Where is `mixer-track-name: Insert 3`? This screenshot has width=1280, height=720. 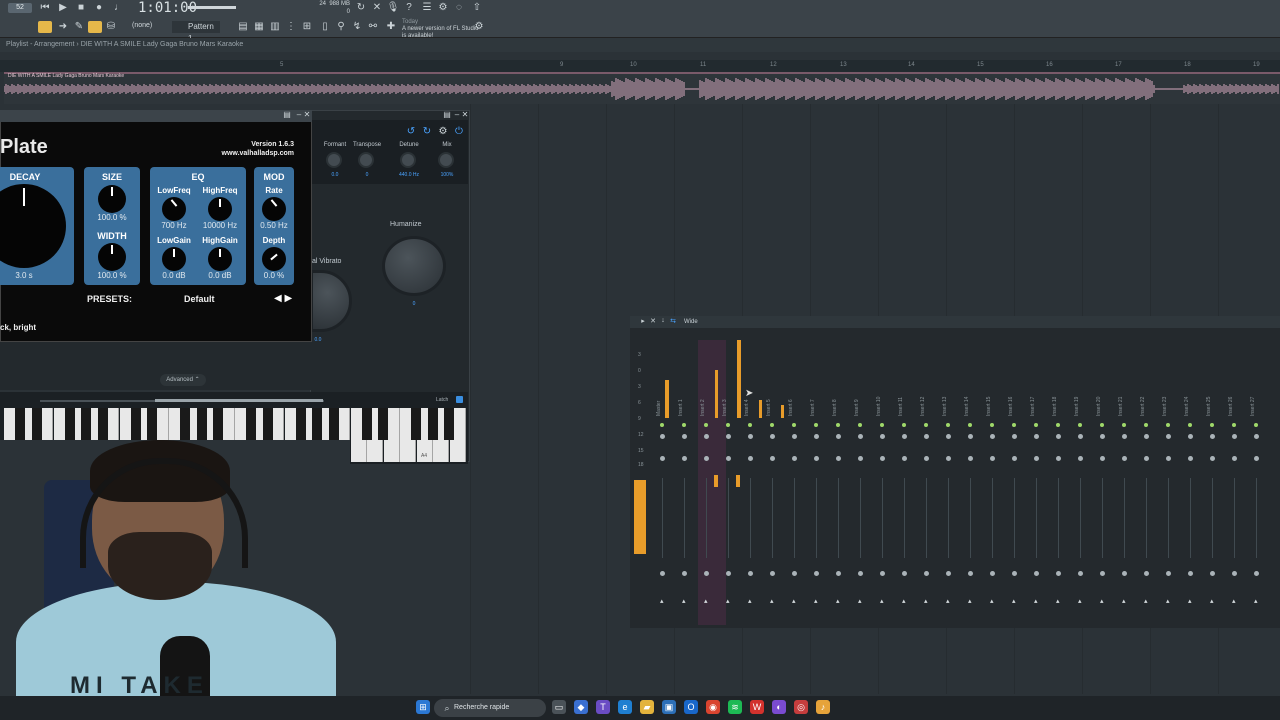 mixer-track-name: Insert 3 is located at coordinates (725, 407).